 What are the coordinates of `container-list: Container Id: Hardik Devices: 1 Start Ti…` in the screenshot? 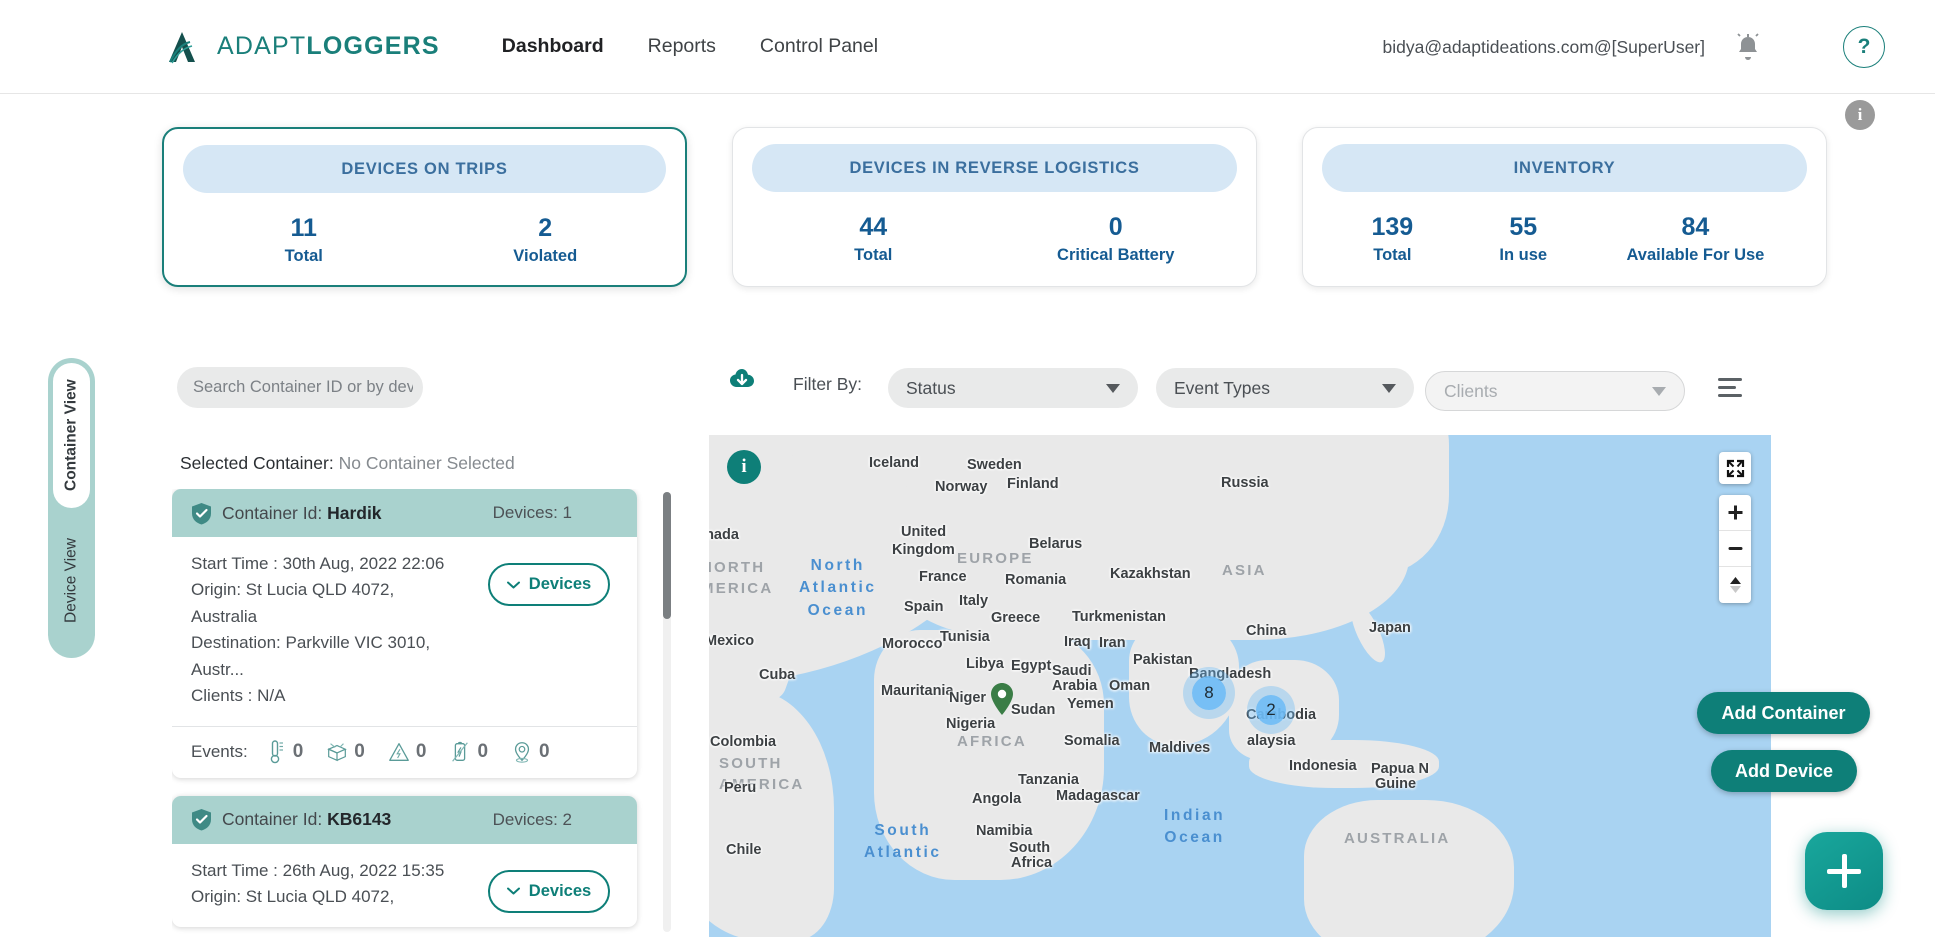 It's located at (413, 713).